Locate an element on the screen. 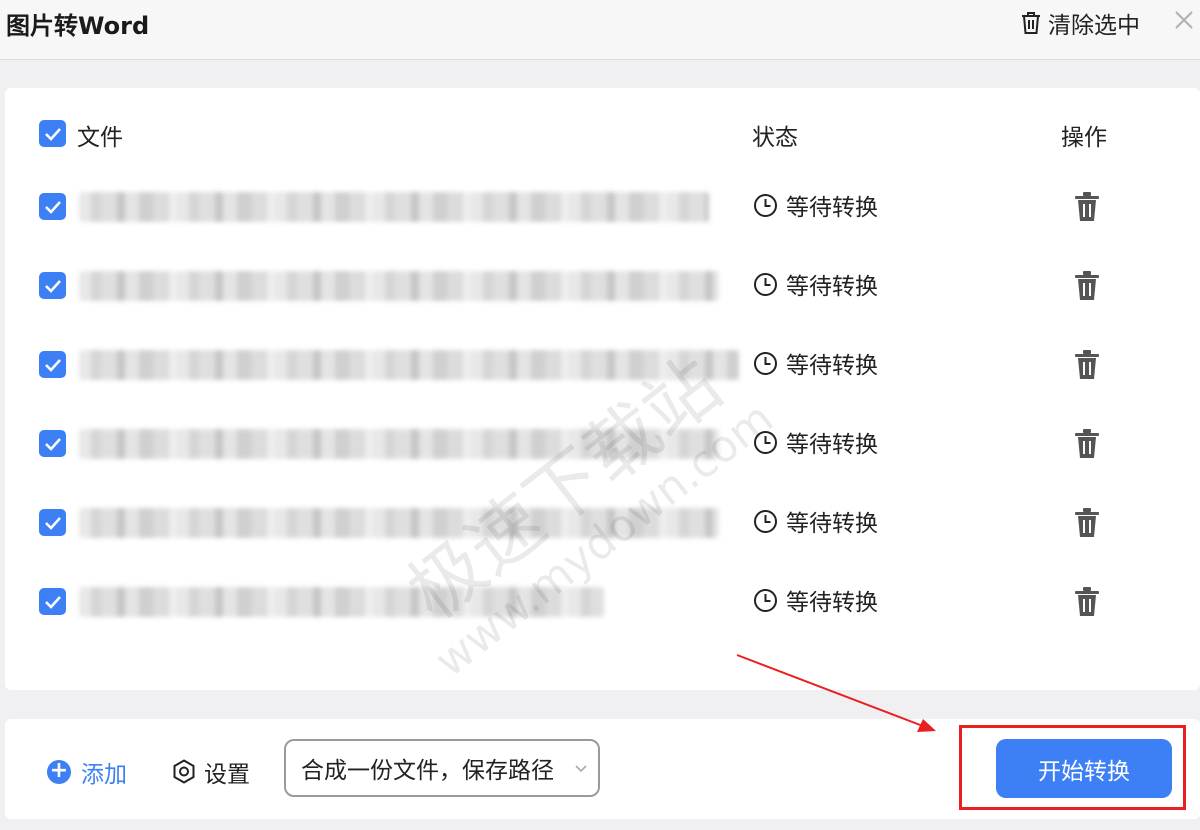 The height and width of the screenshot is (830, 1200). plus-circle-icon: + is located at coordinates (59, 772).